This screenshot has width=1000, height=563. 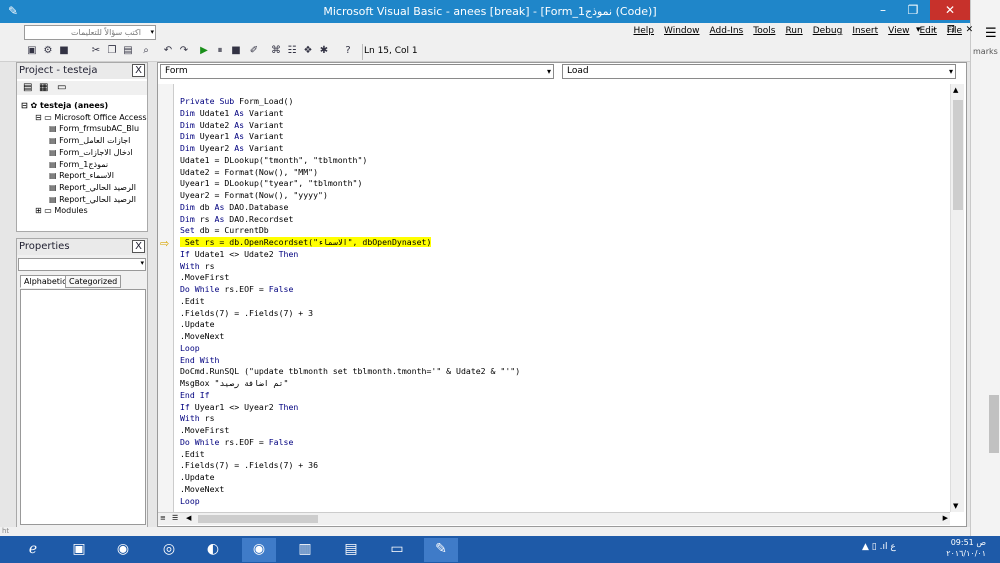 I want to click on code-line: Dim rs As DAO.Recordset, so click(x=565, y=220).